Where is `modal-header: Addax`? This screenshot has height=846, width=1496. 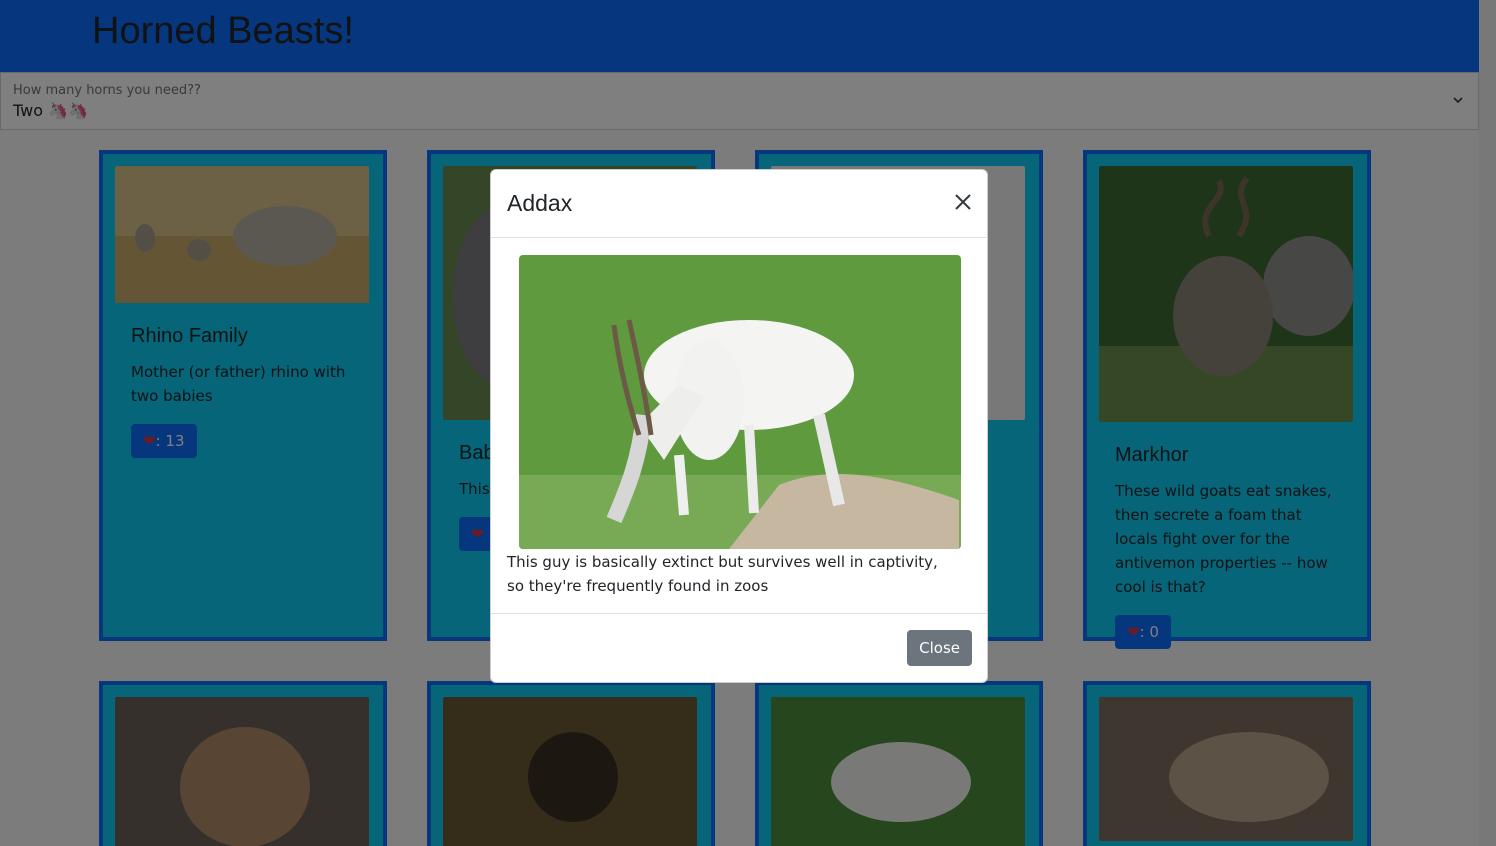
modal-header: Addax is located at coordinates (739, 204).